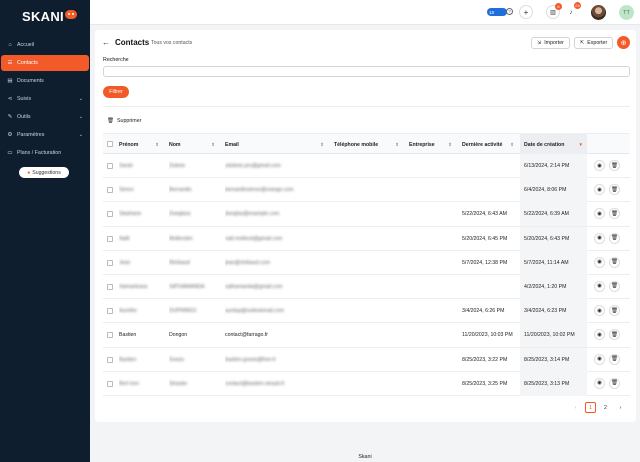 The width and height of the screenshot is (640, 462). What do you see at coordinates (27, 63) in the screenshot?
I see `sidebar-item-label: Contacts` at bounding box center [27, 63].